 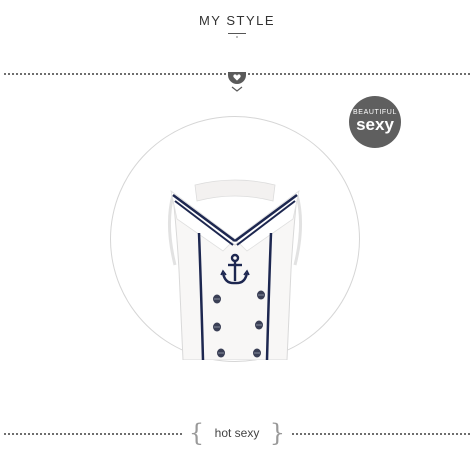 I want to click on badge-big-text: sexy, so click(x=375, y=124).